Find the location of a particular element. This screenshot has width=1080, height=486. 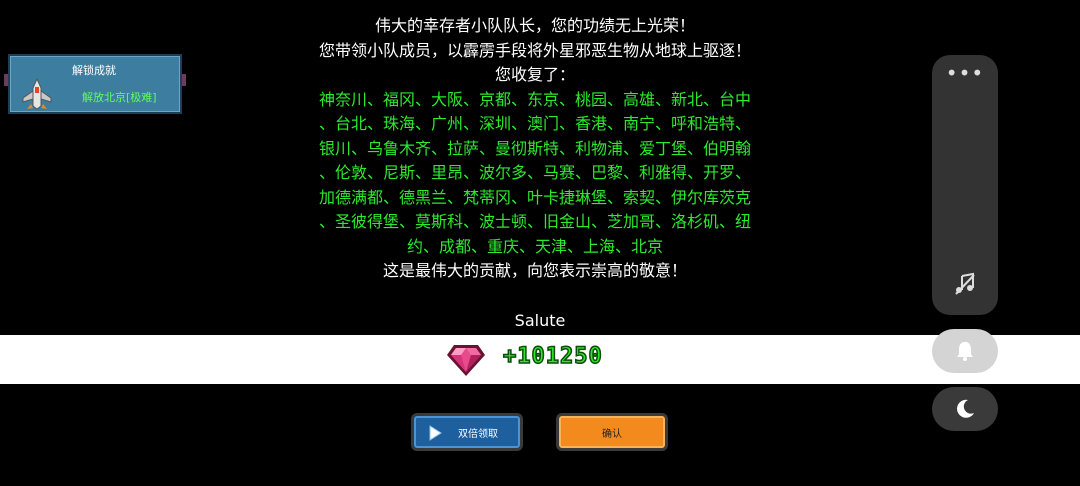

double-claim-label: 双倍领取 is located at coordinates (478, 434).